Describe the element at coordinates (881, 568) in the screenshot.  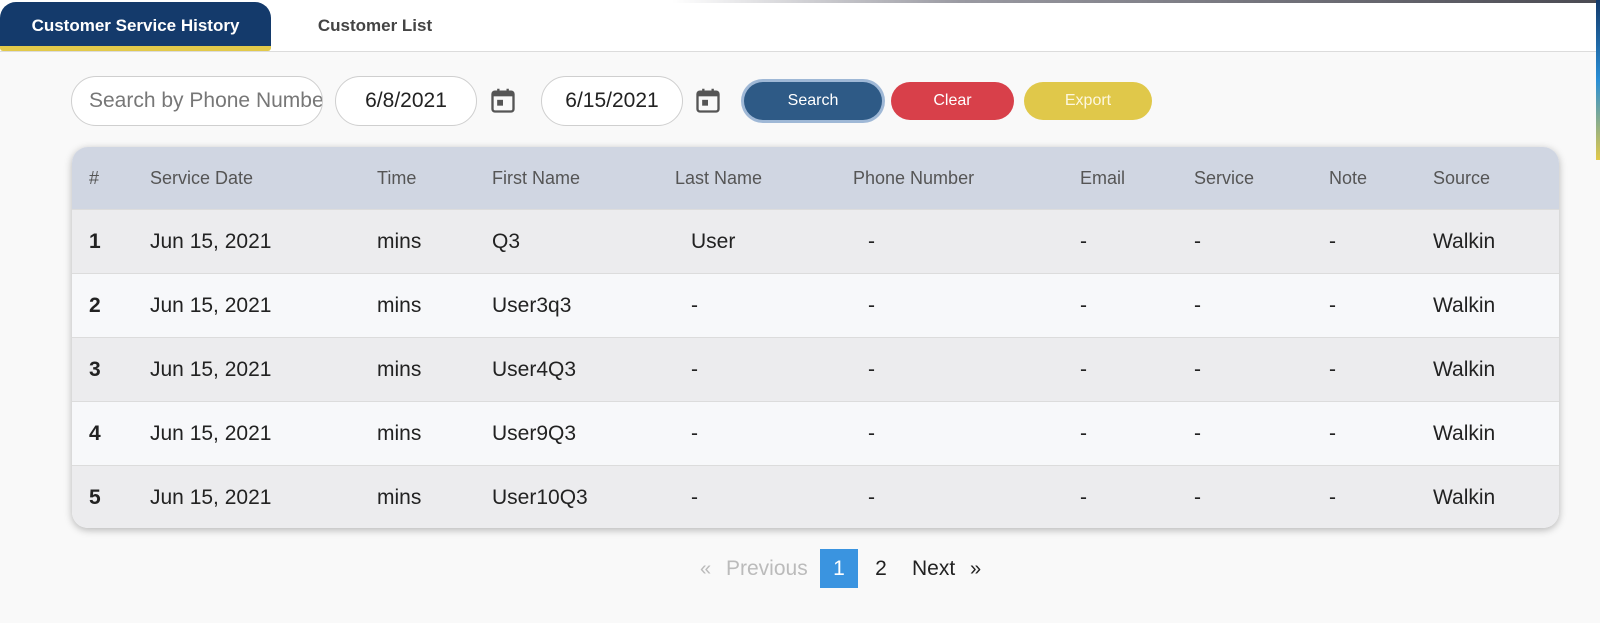
I see `page-2-button: 2` at that location.